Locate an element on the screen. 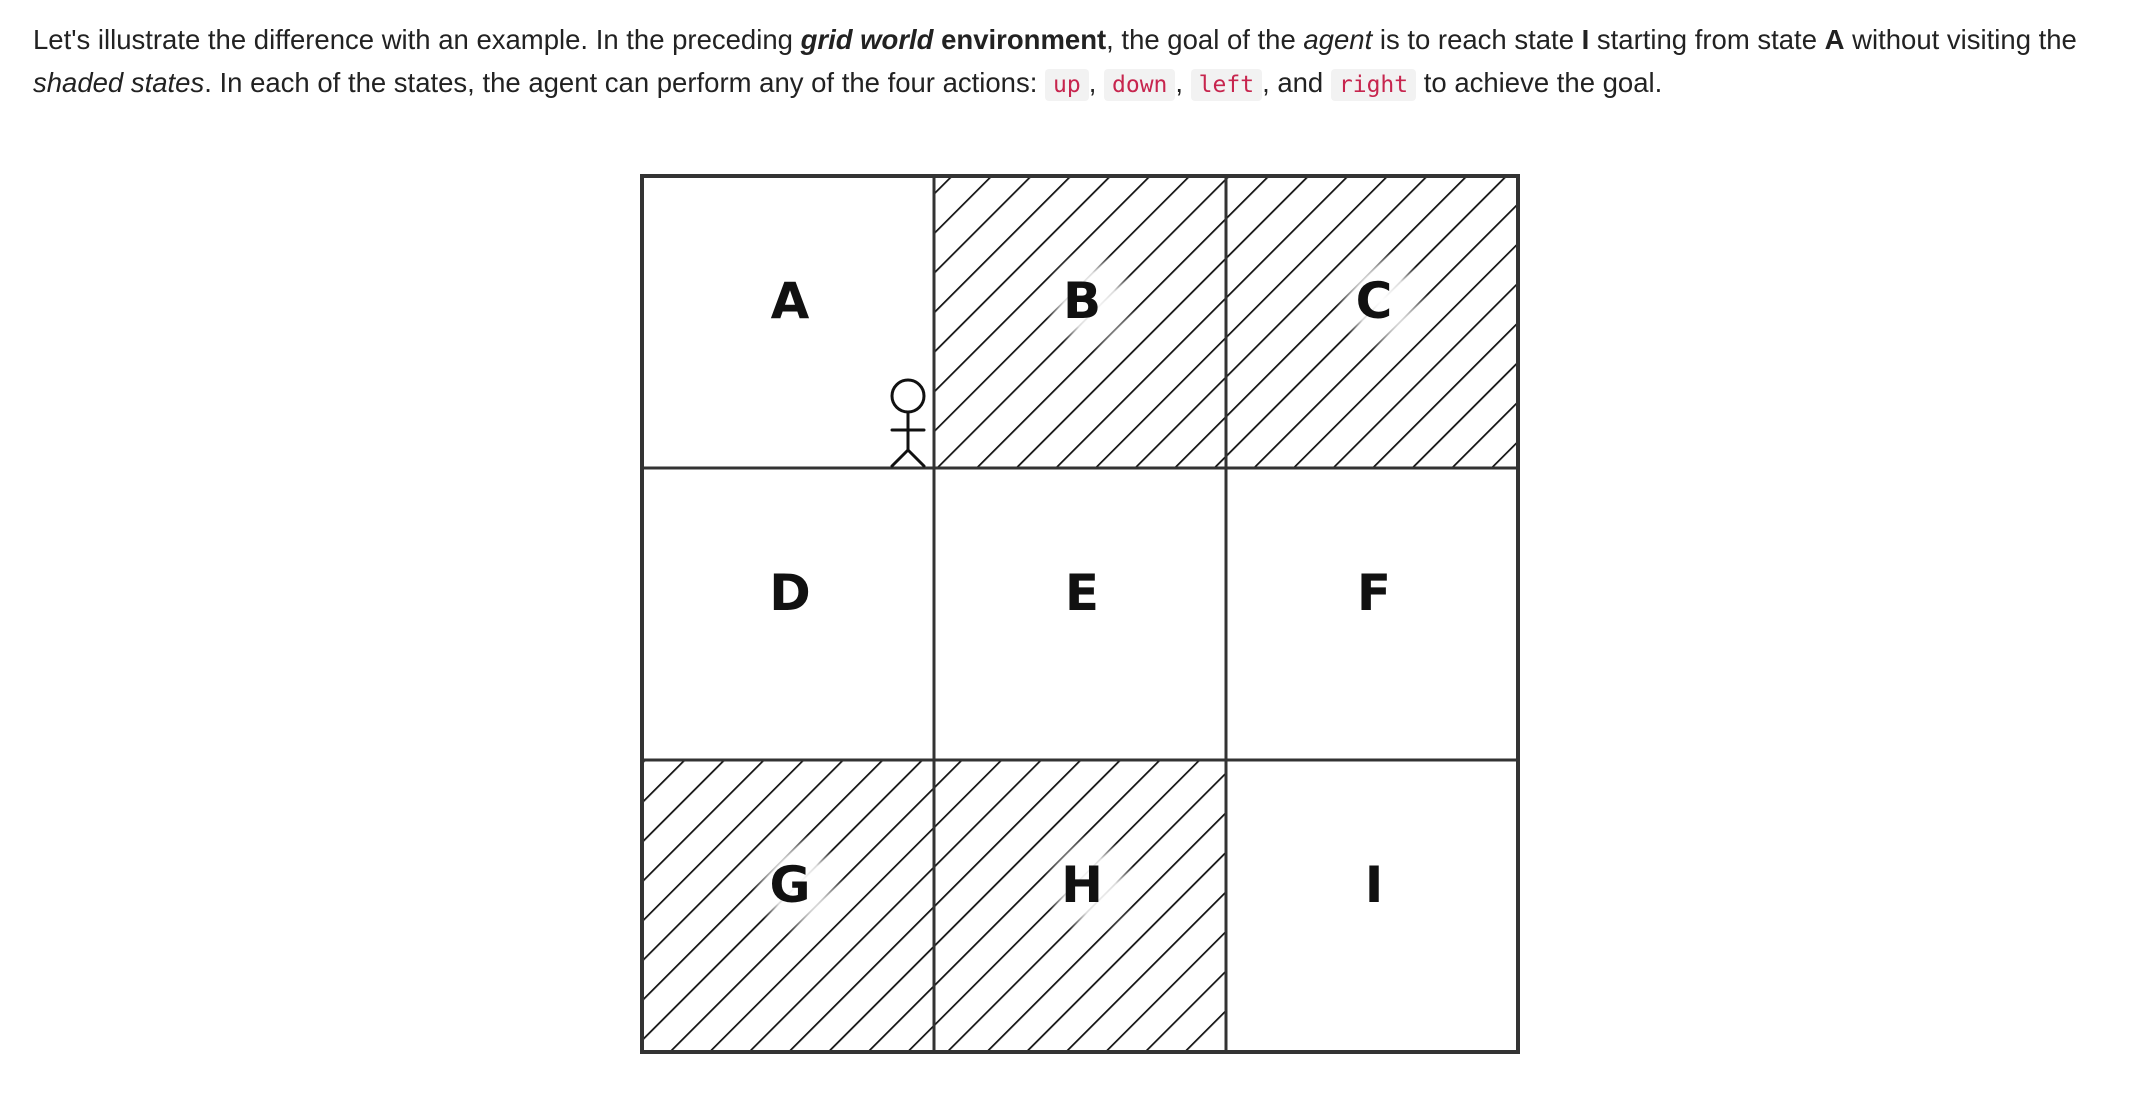 This screenshot has width=2154, height=1102. grid-cell-f: F is located at coordinates (1372, 614).